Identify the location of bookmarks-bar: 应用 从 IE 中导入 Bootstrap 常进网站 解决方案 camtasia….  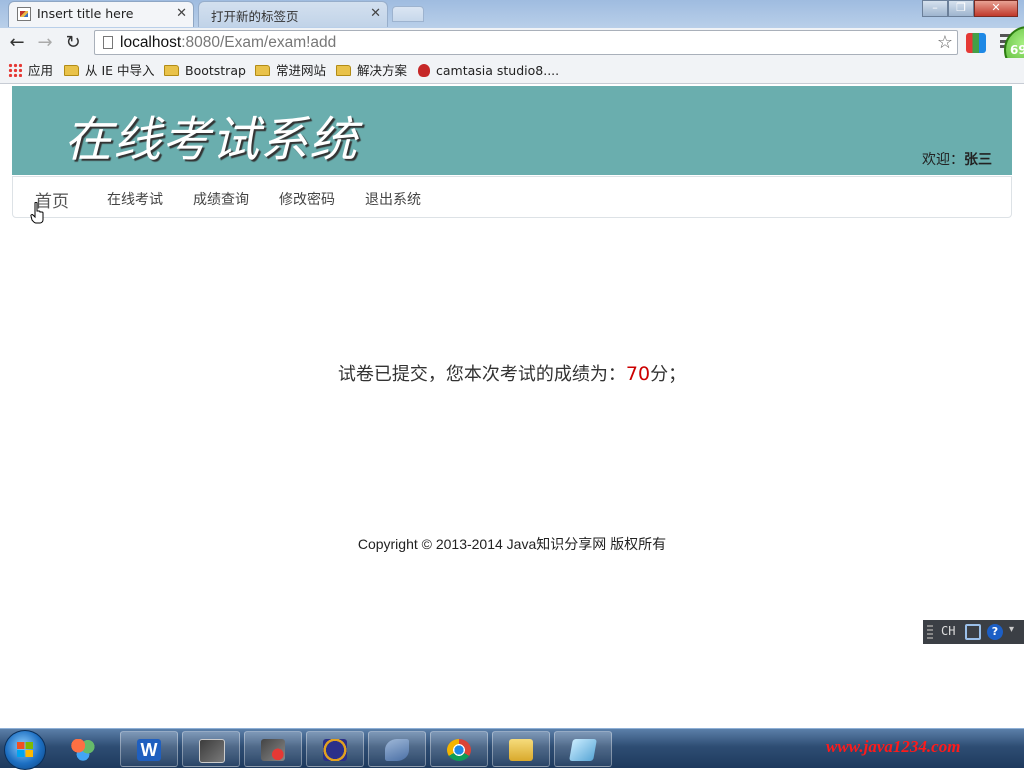
(512, 71).